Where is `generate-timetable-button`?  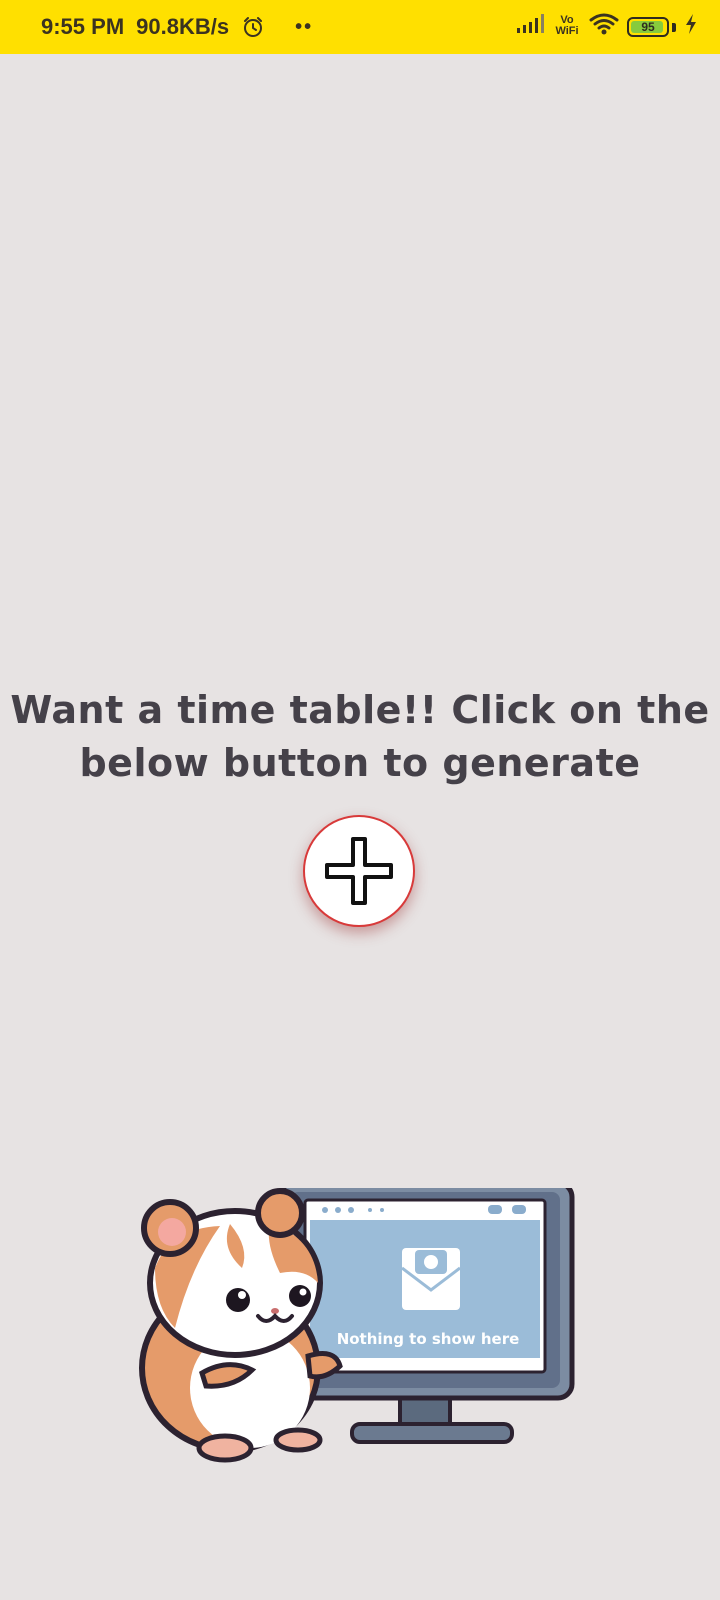
generate-timetable-button is located at coordinates (359, 871).